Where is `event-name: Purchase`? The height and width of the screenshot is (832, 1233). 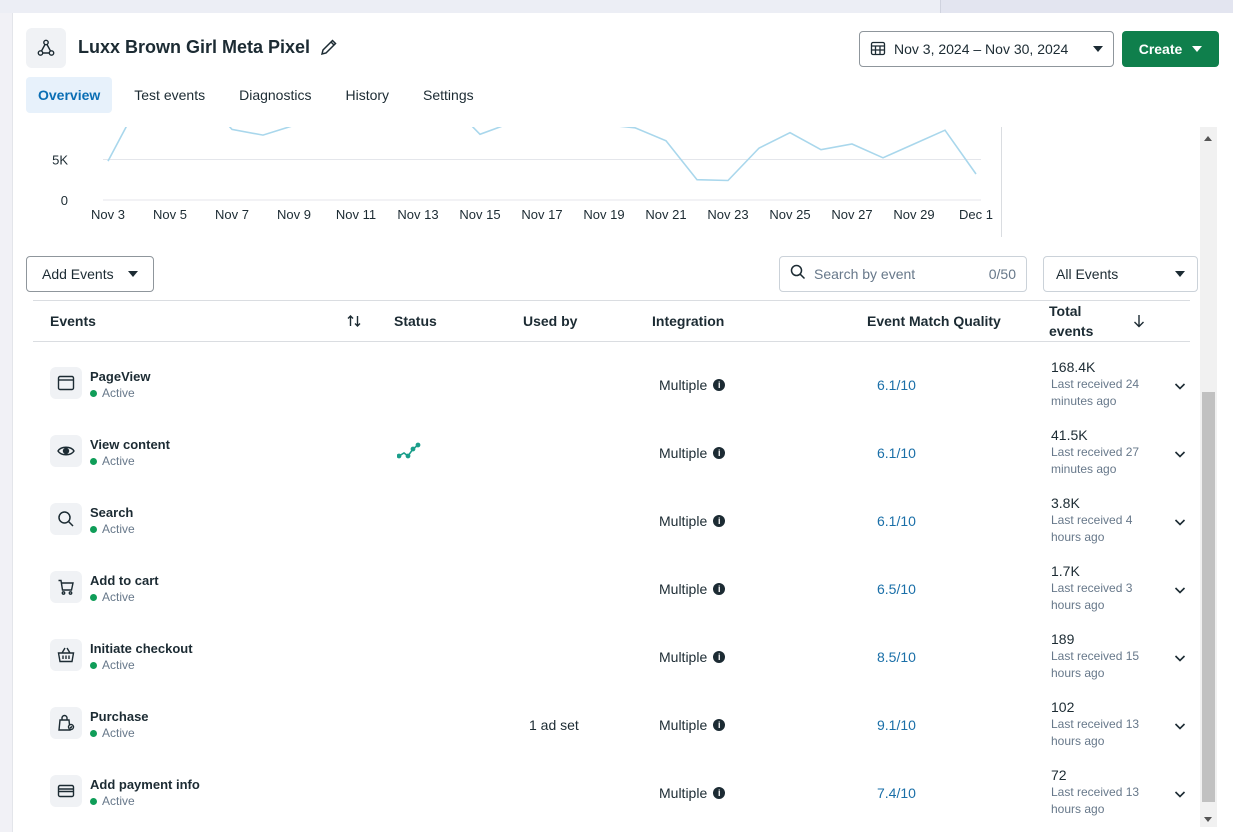 event-name: Purchase is located at coordinates (119, 716).